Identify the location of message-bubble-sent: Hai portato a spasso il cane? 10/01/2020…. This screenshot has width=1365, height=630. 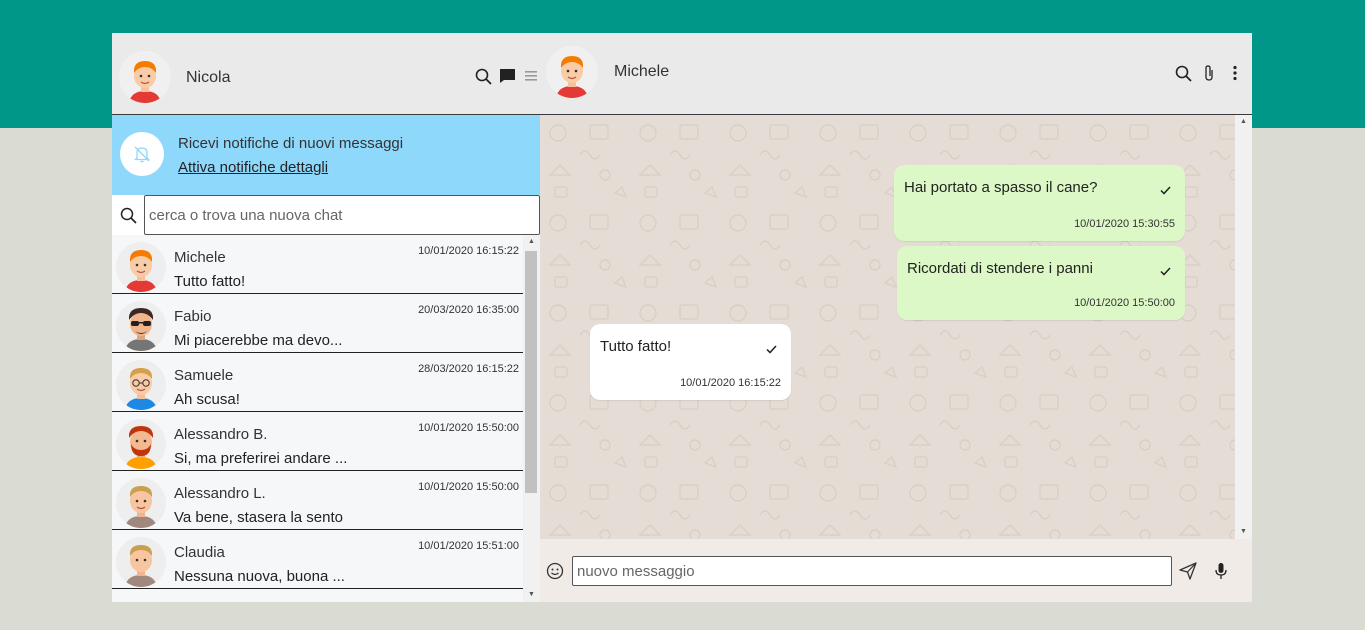
(1039, 203).